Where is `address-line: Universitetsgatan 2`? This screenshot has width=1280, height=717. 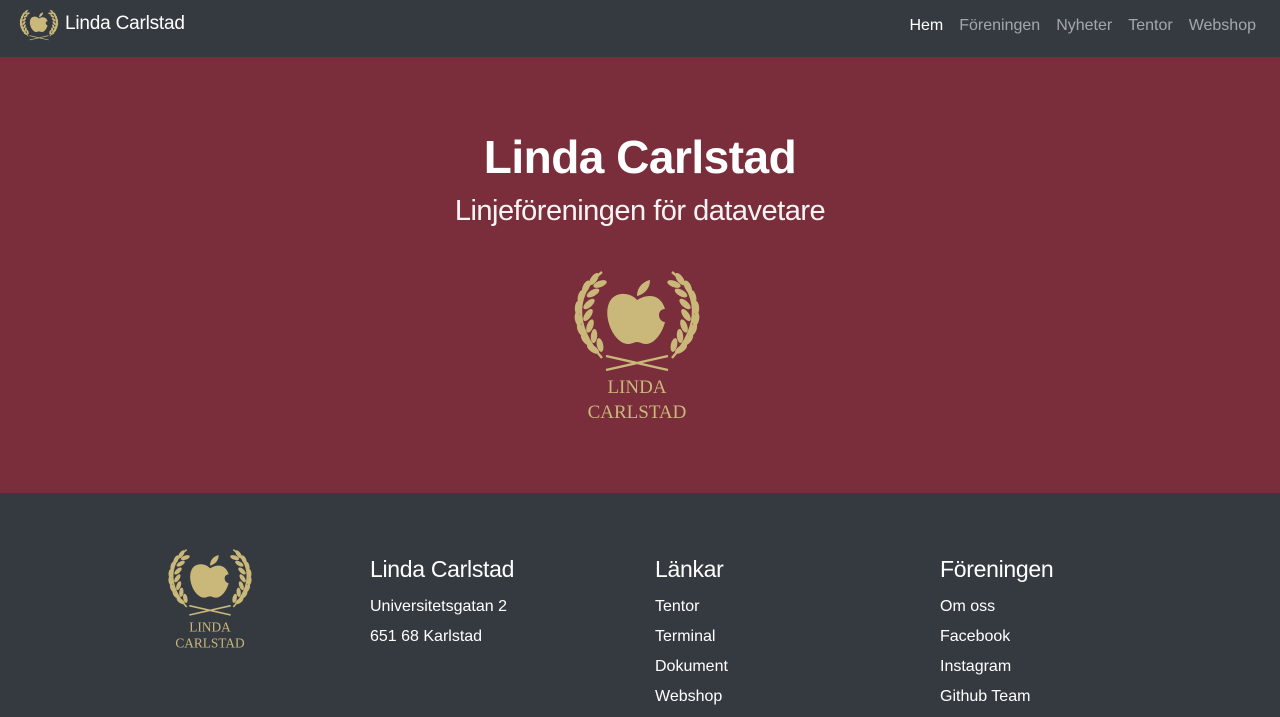
address-line: Universitetsgatan 2 is located at coordinates (438, 606).